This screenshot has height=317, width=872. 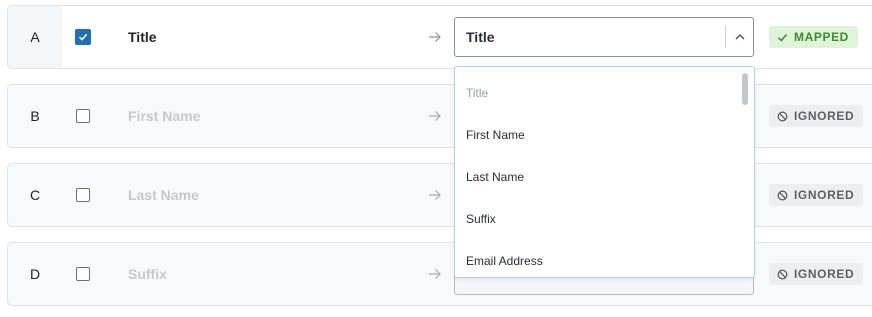 What do you see at coordinates (35, 116) in the screenshot?
I see `column-letter: B` at bounding box center [35, 116].